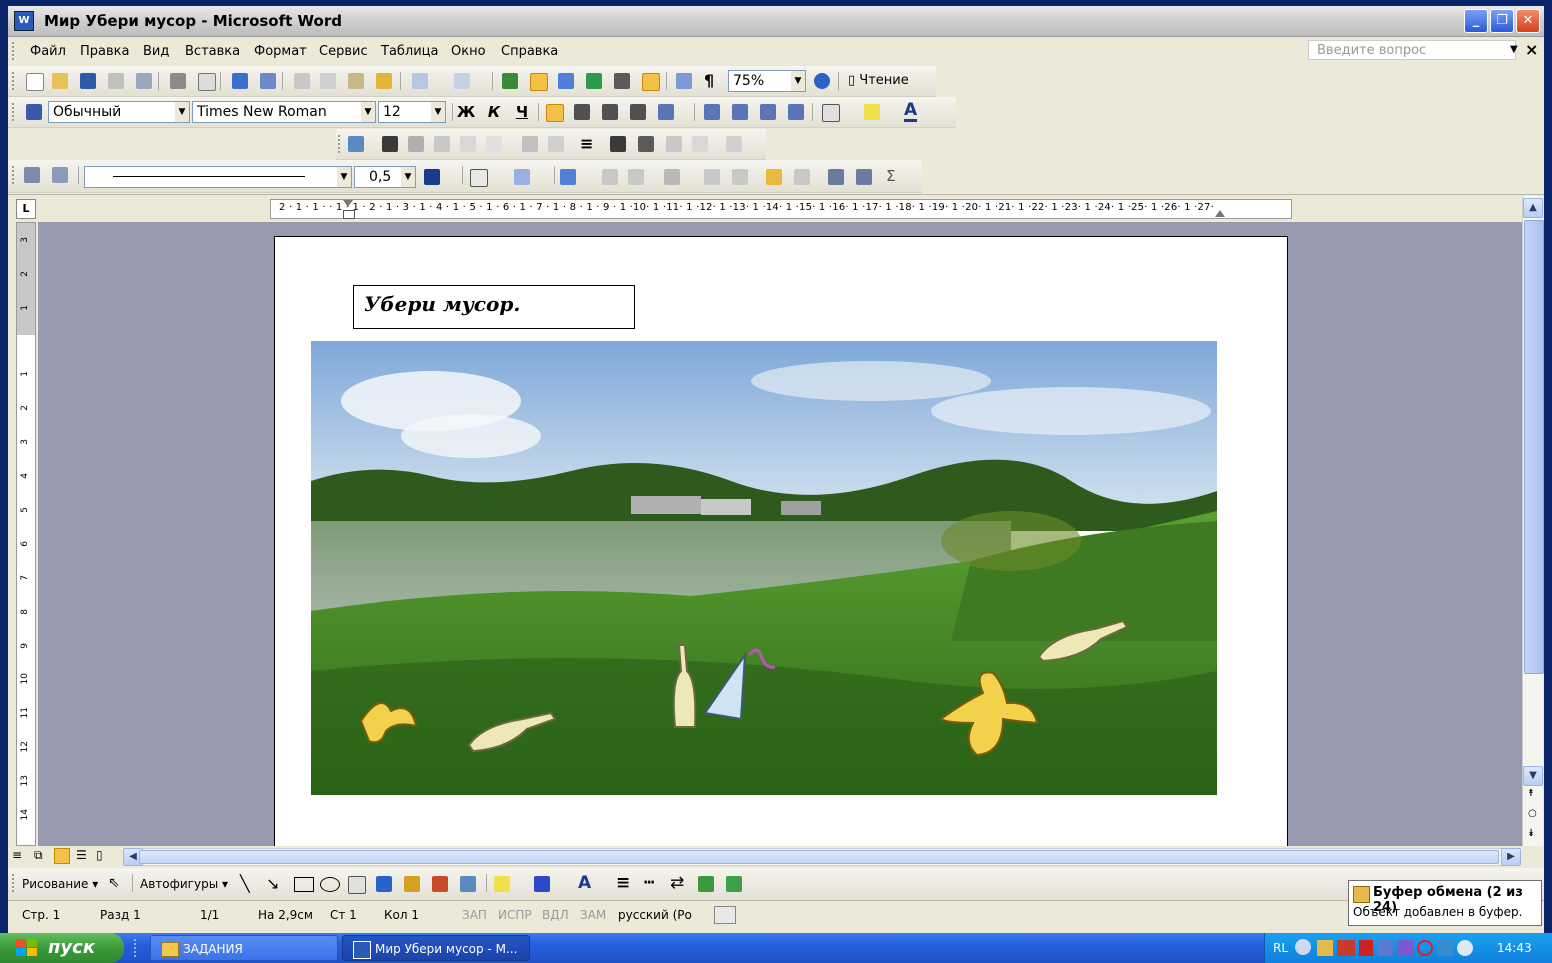  I want to click on menu-table: Таблица, so click(410, 51).